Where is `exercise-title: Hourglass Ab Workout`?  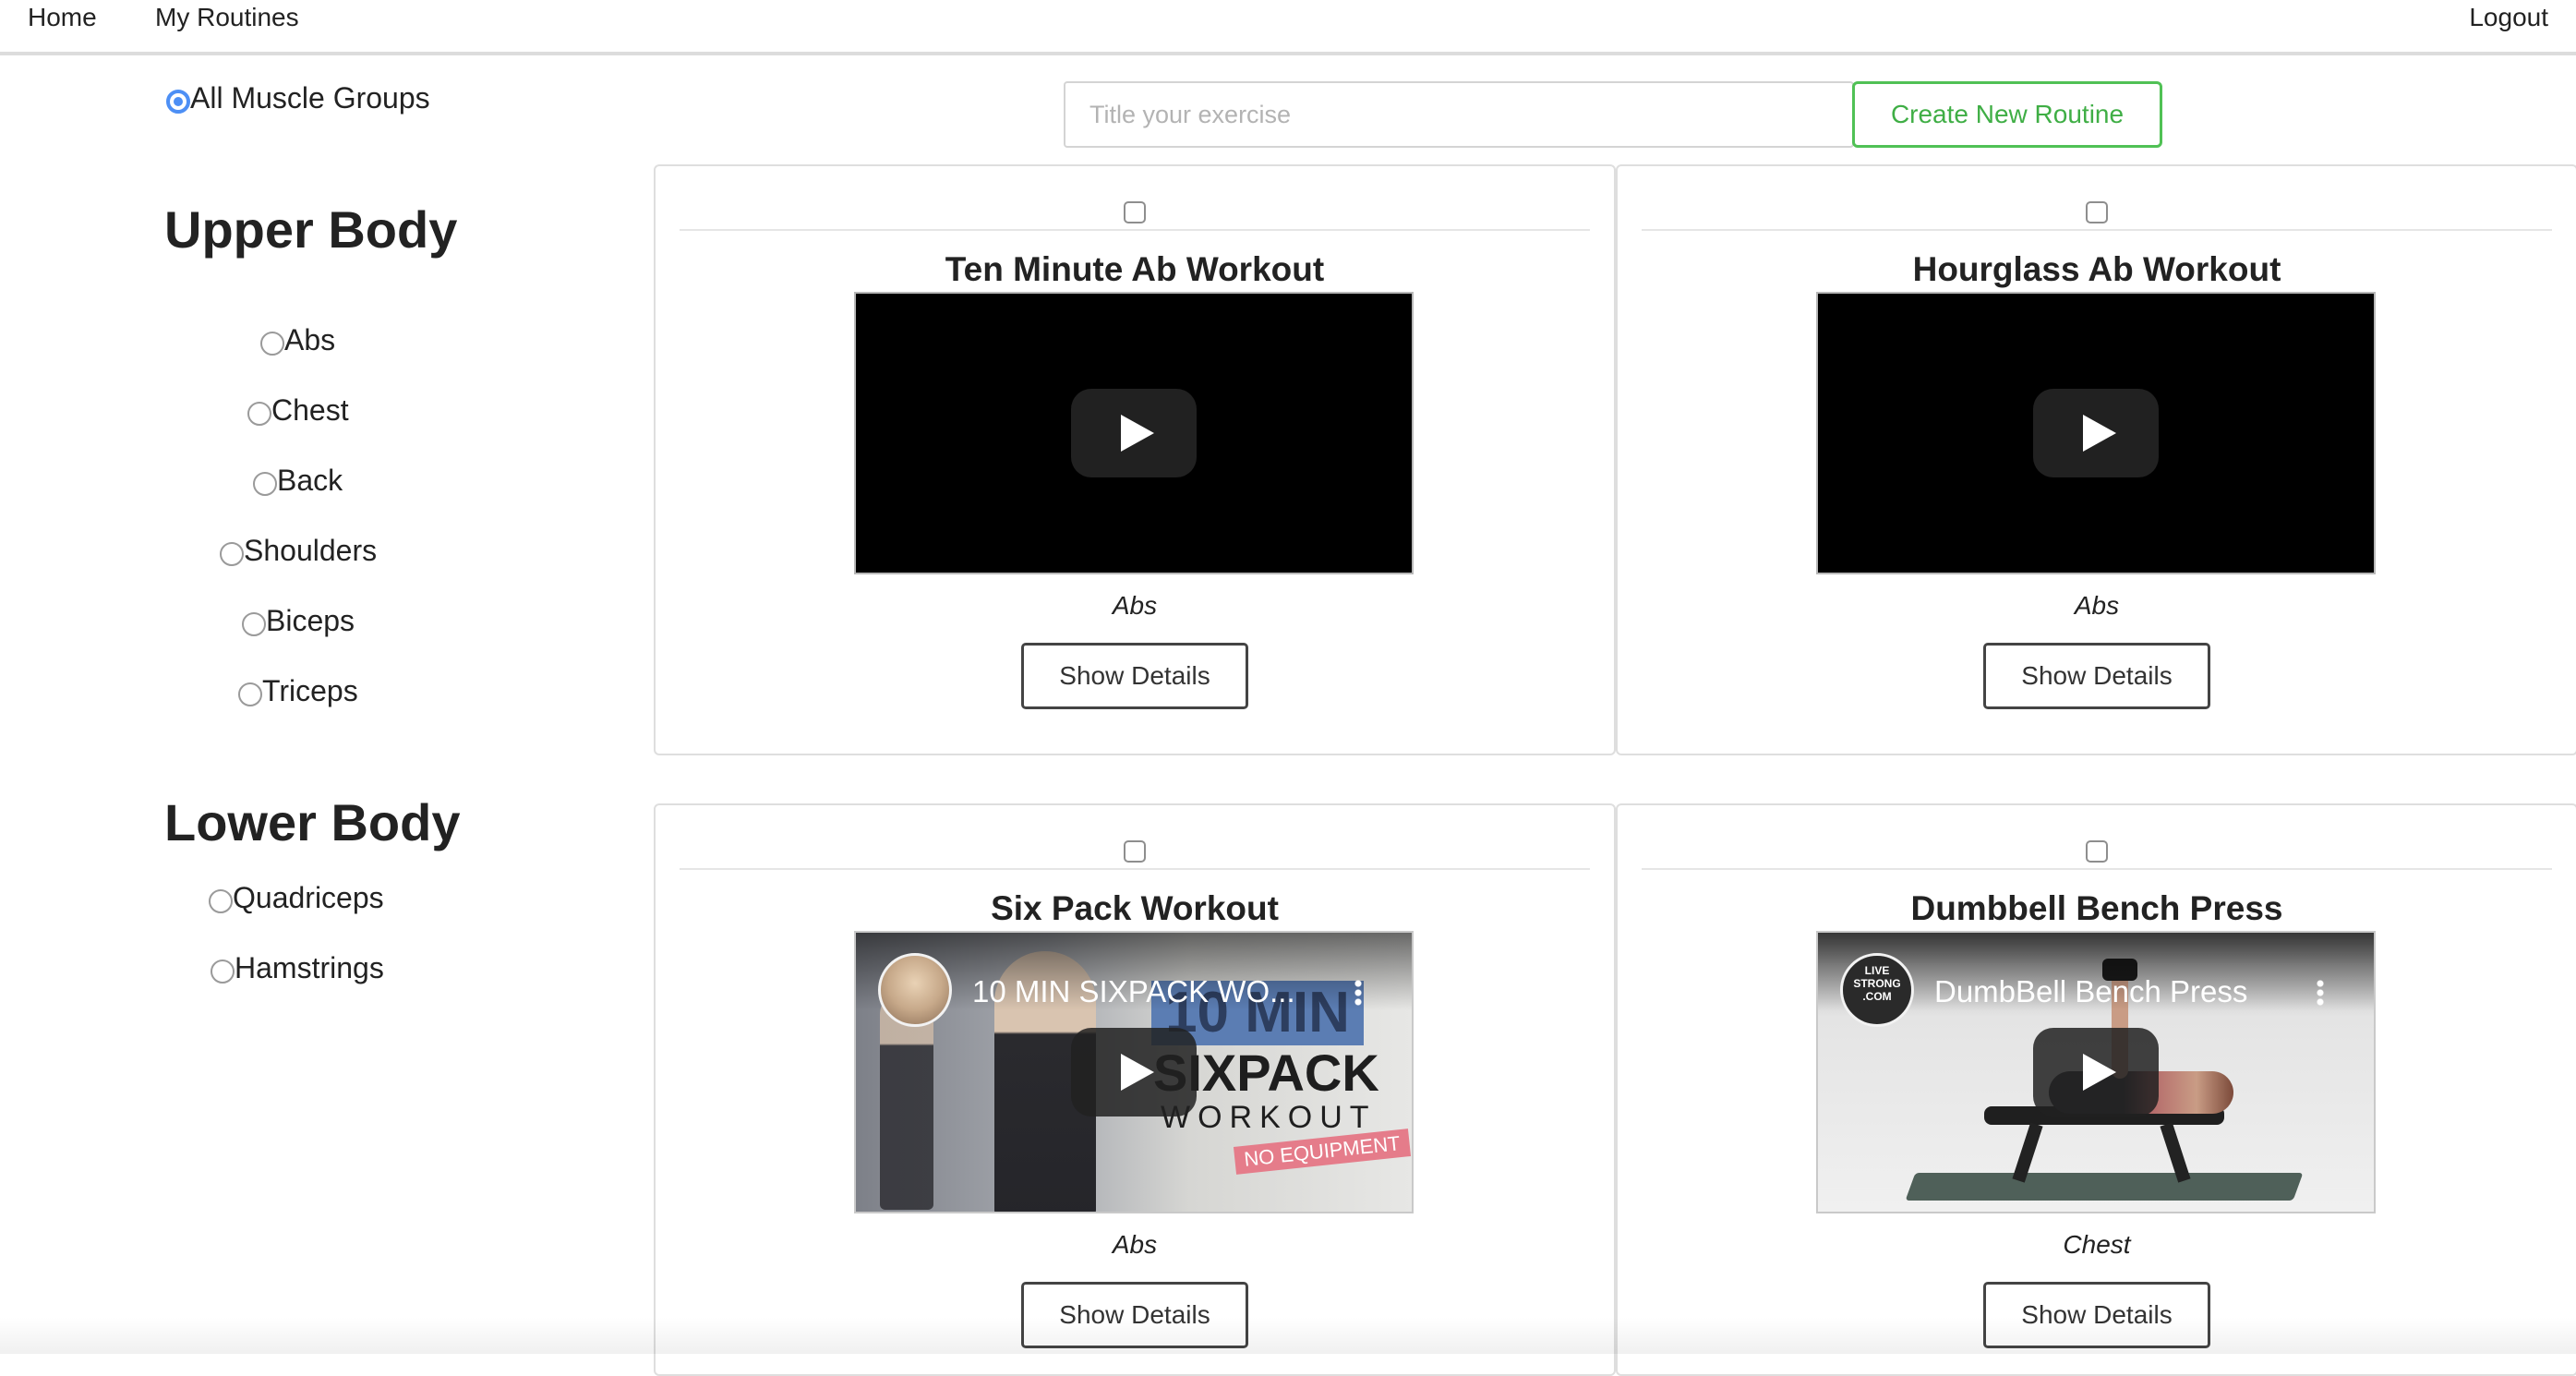 exercise-title: Hourglass Ab Workout is located at coordinates (2096, 269).